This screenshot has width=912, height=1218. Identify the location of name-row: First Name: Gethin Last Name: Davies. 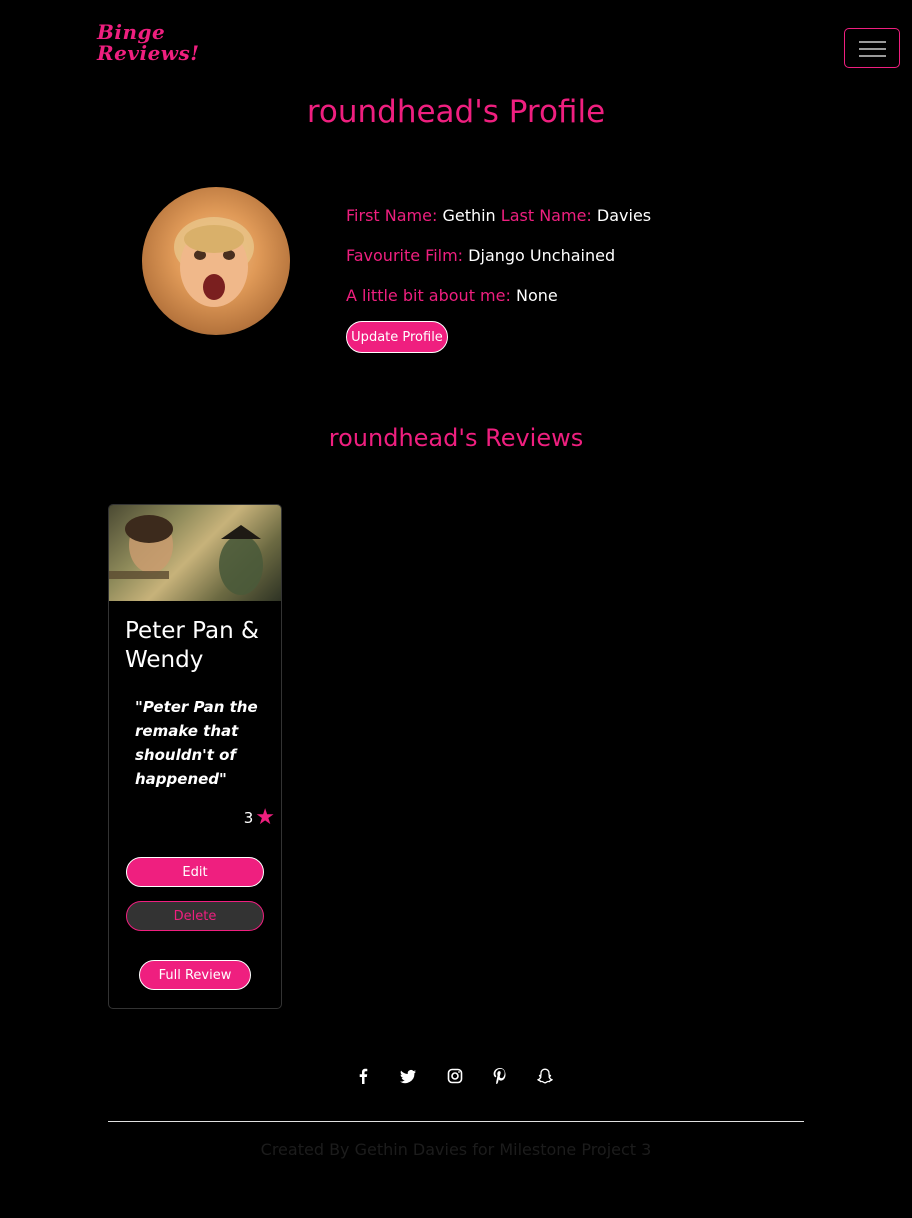
(498, 215).